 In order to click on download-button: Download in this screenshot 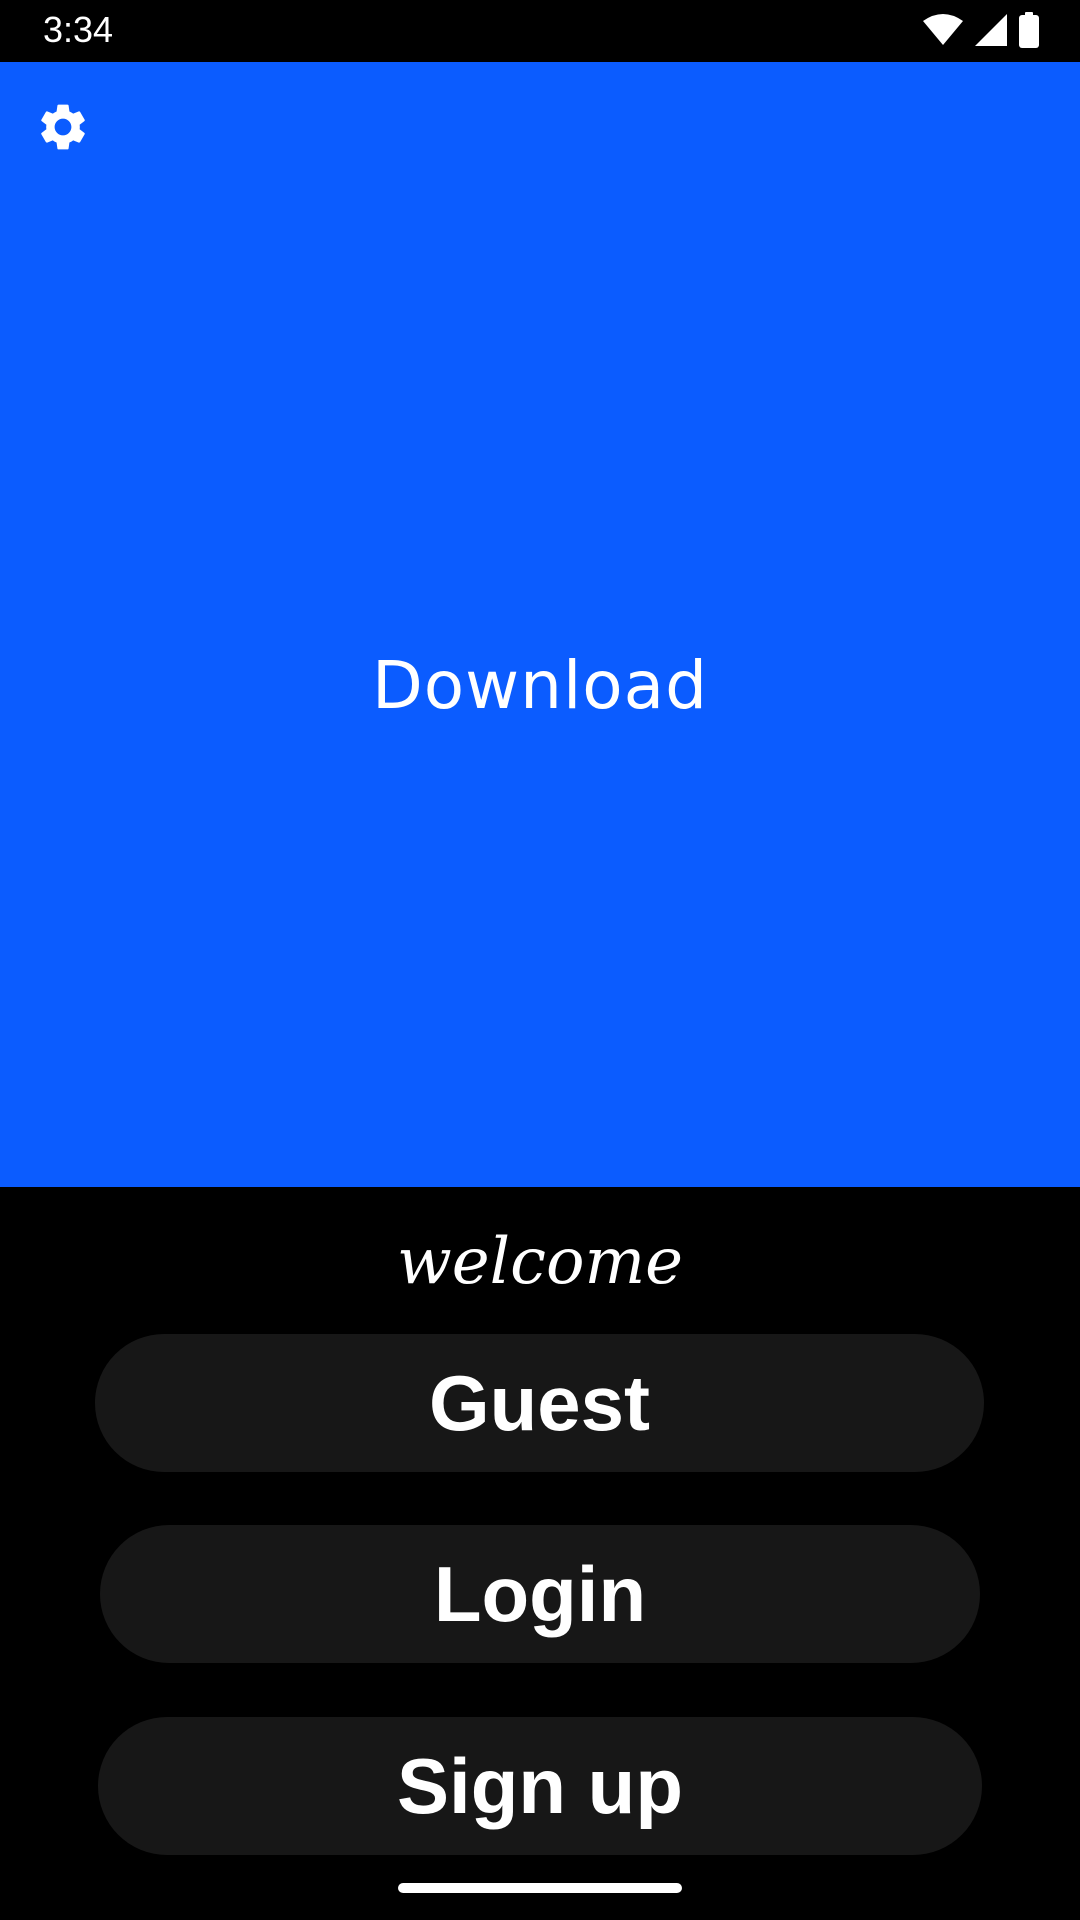, I will do `click(540, 685)`.